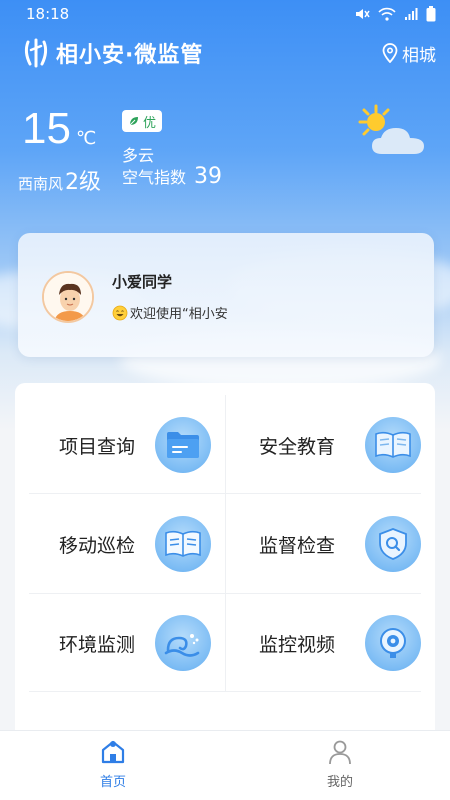 Image resolution: width=450 pixels, height=800 pixels. I want to click on avatar, so click(68, 297).